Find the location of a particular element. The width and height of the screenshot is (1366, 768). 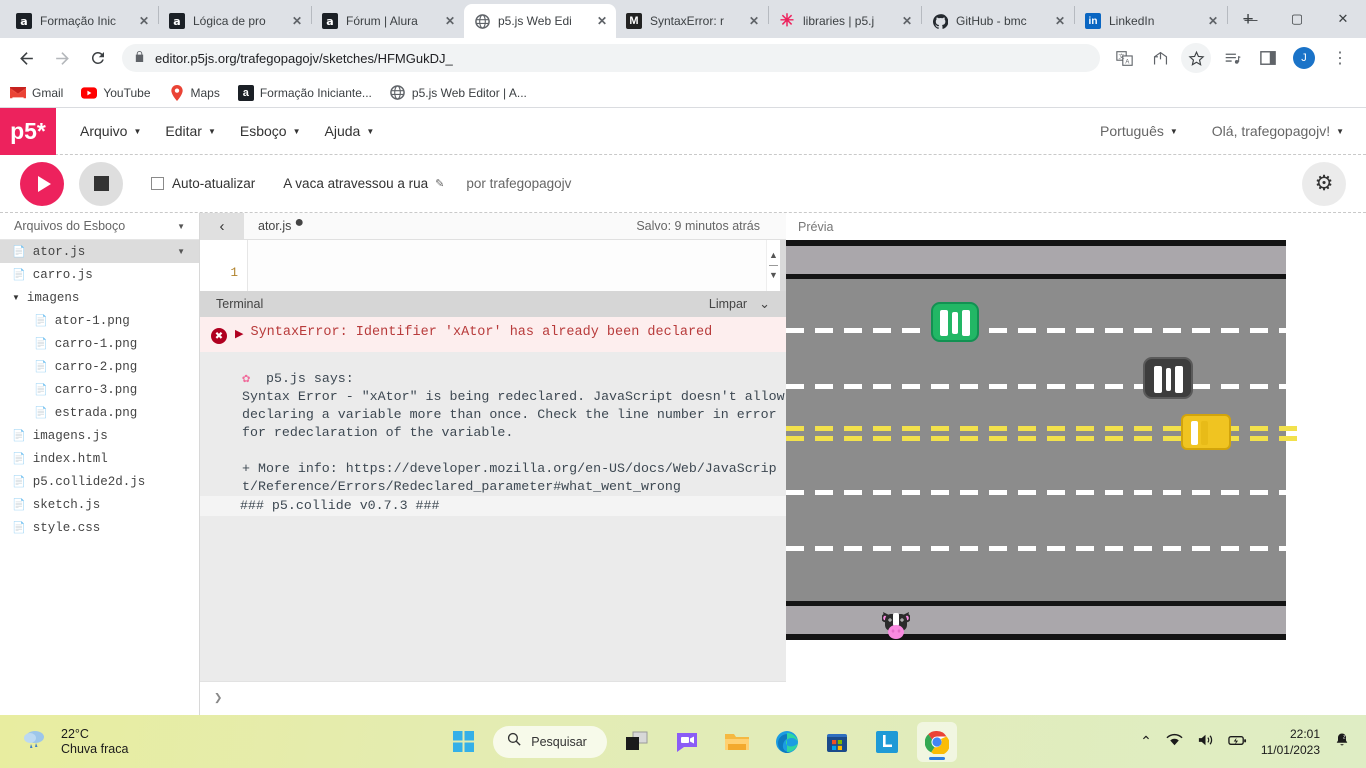

forward-icon is located at coordinates (62, 58).